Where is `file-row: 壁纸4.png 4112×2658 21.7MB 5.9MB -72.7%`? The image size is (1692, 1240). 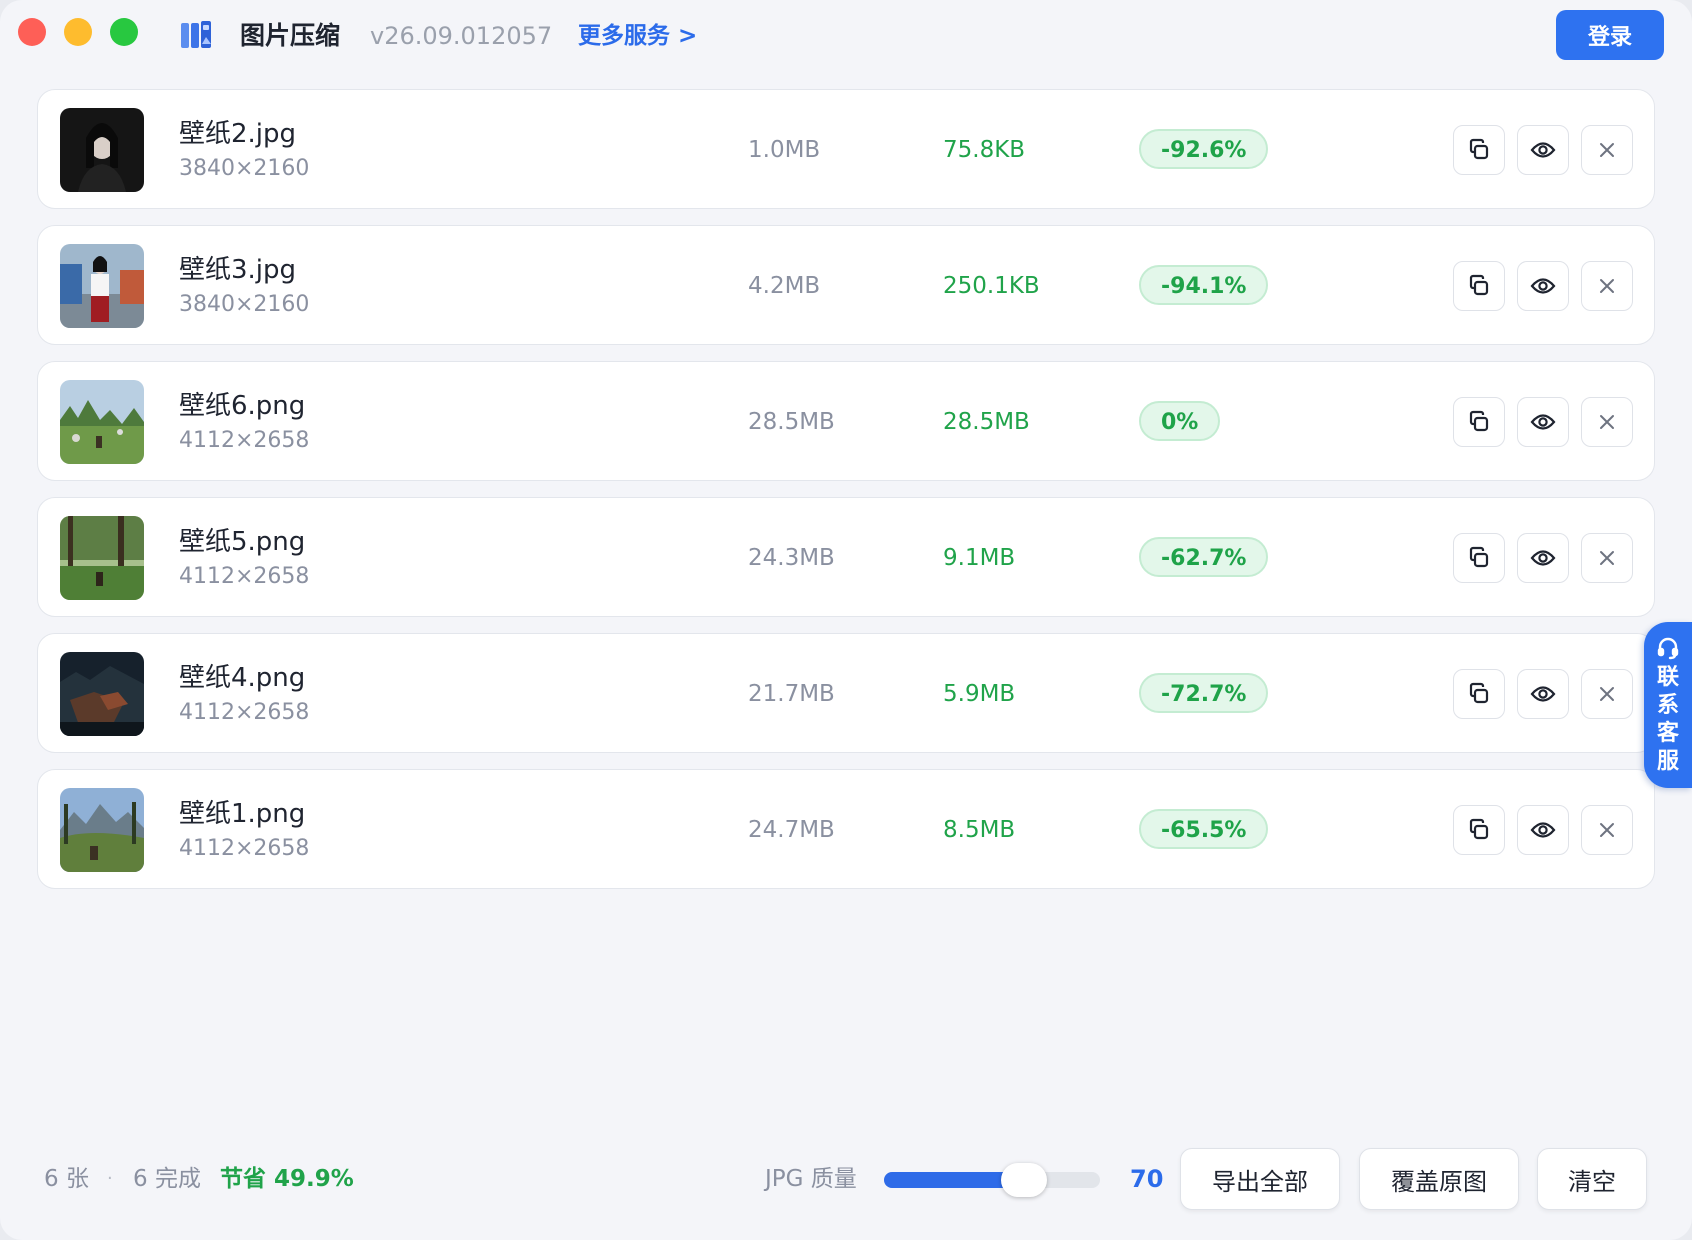 file-row: 壁纸4.png 4112×2658 21.7MB 5.9MB -72.7% is located at coordinates (846, 693).